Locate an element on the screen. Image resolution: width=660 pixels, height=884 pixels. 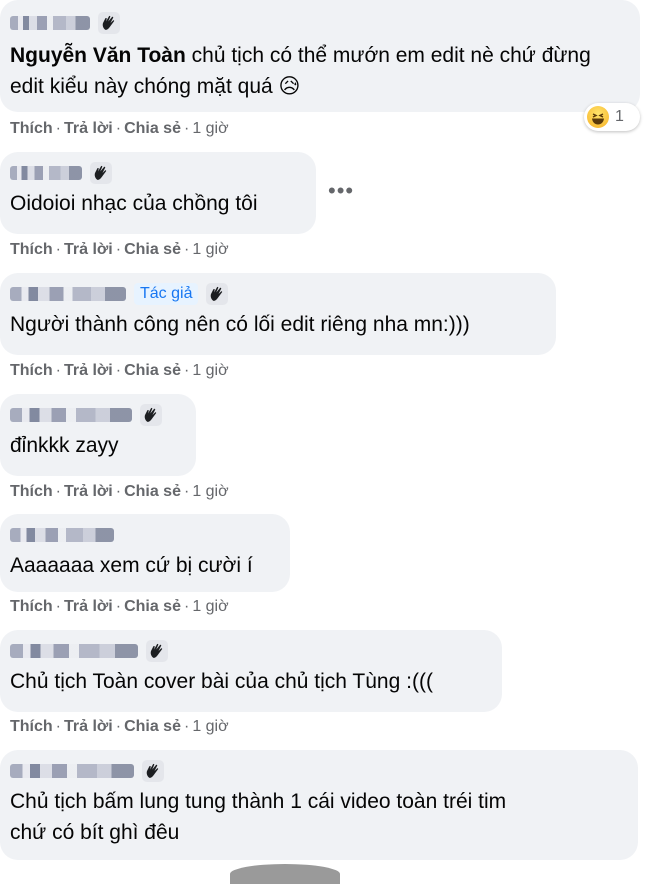
comment-body: đỉnkkk zayy is located at coordinates (64, 445).